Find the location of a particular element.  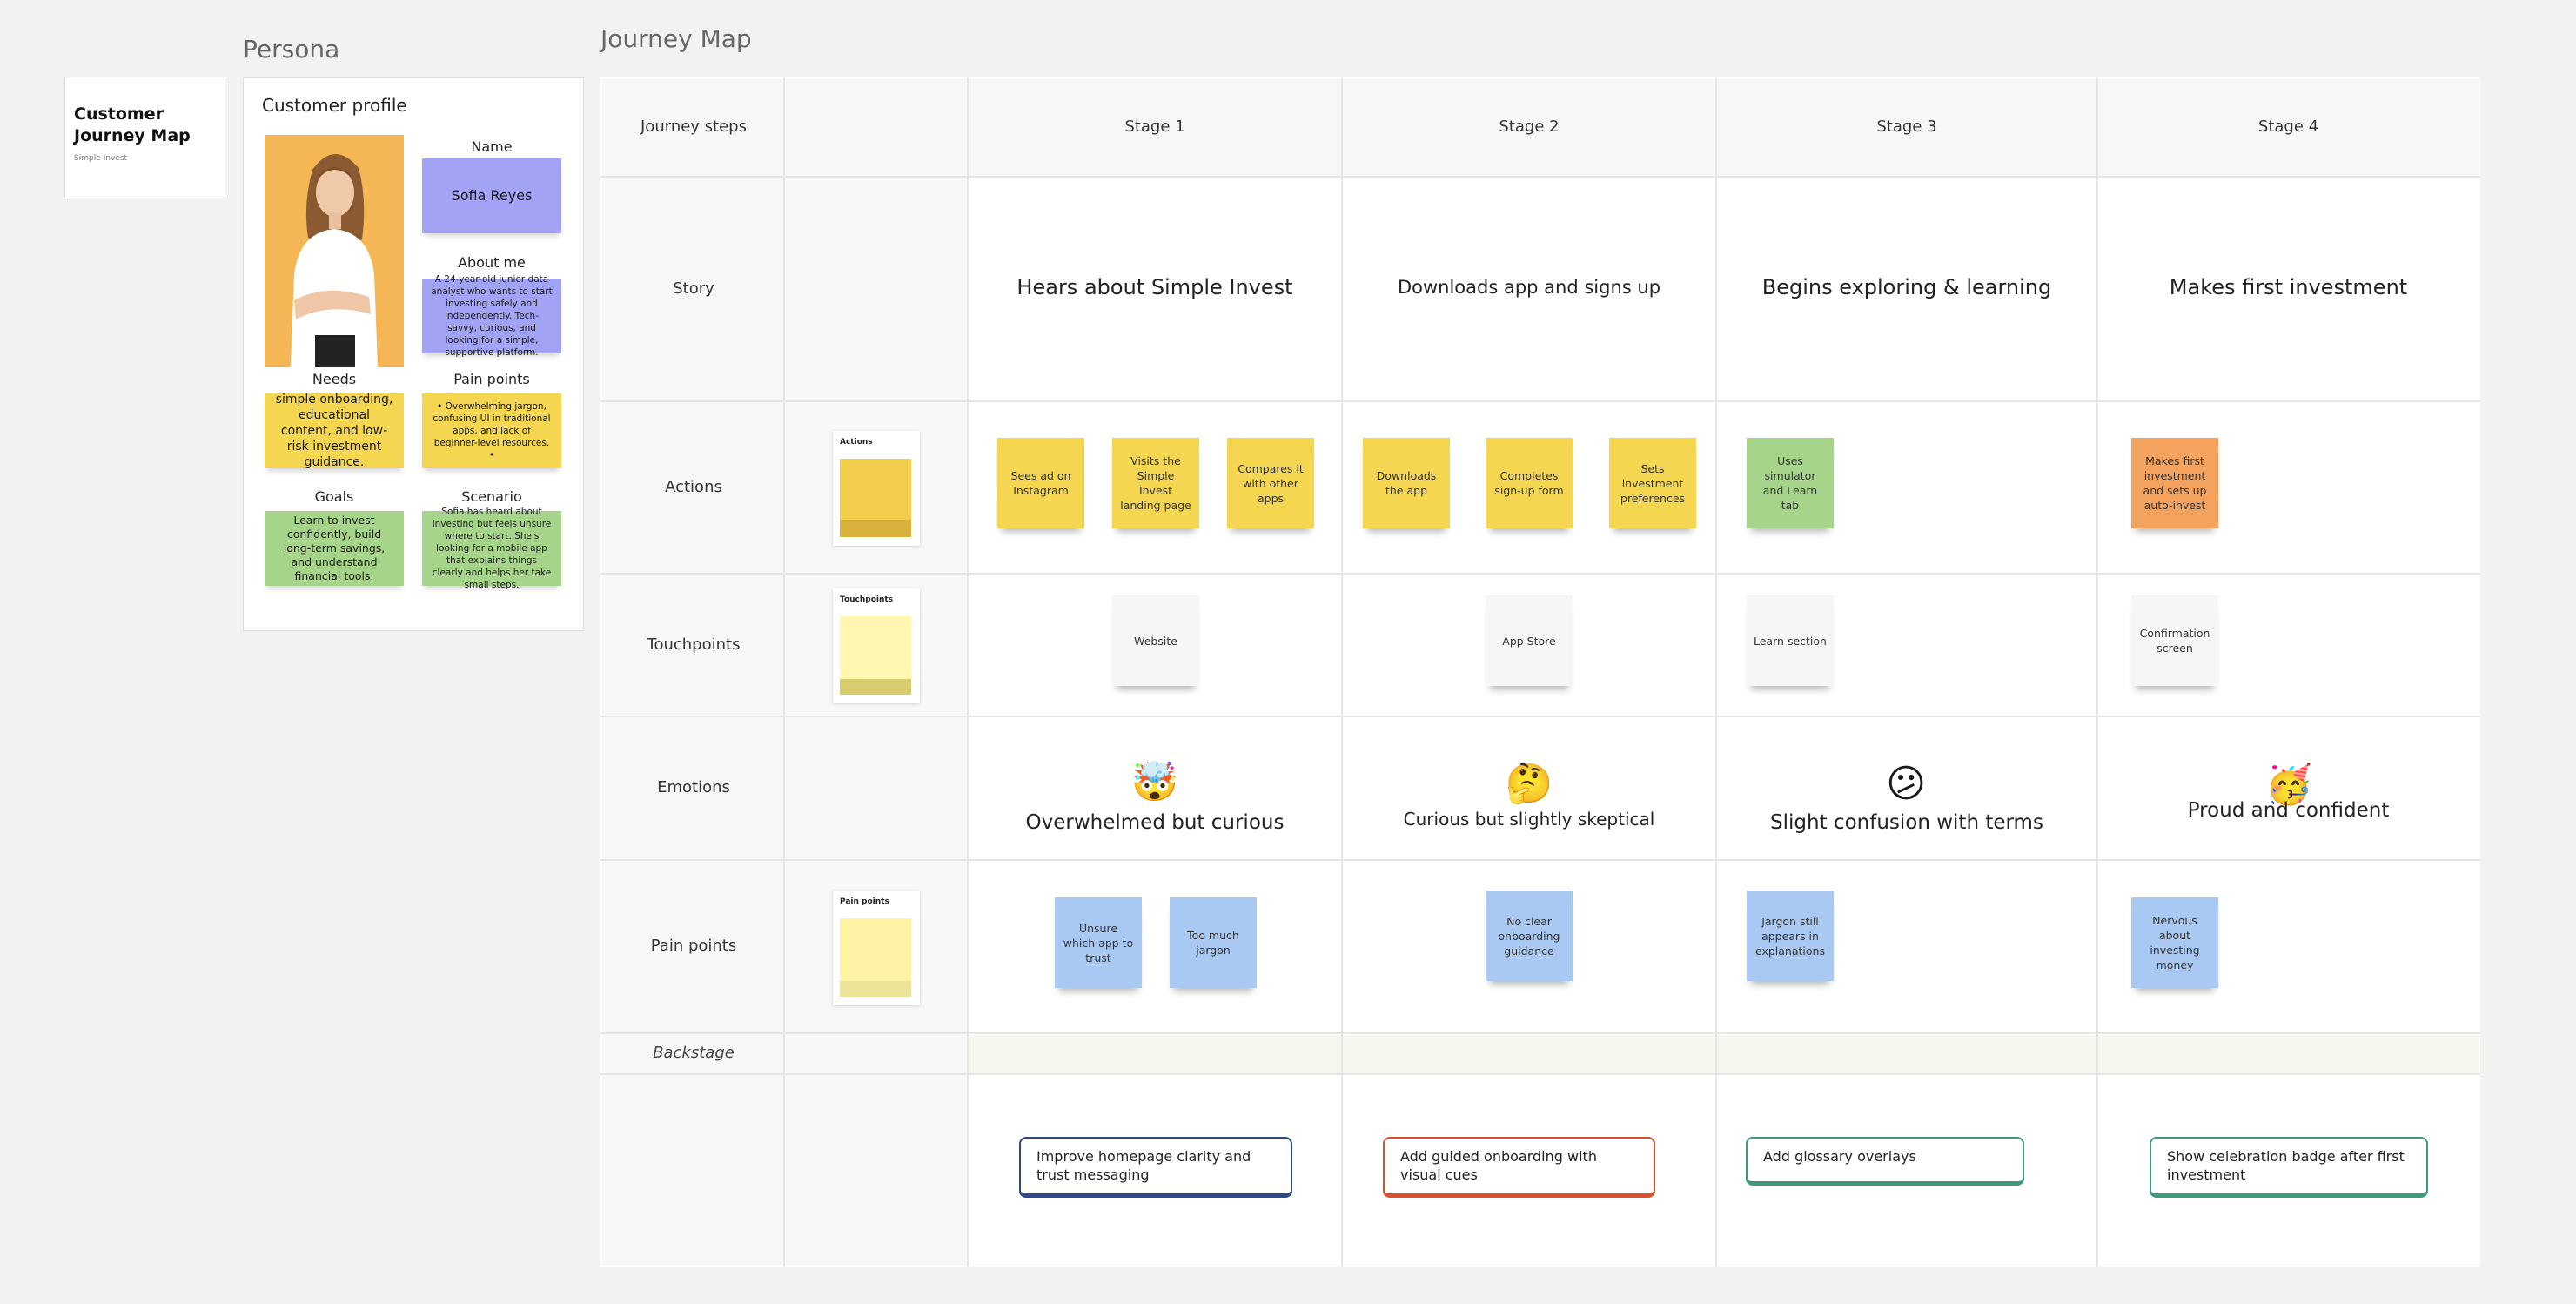

action-sticky: Completes sign-up form is located at coordinates (1529, 483).